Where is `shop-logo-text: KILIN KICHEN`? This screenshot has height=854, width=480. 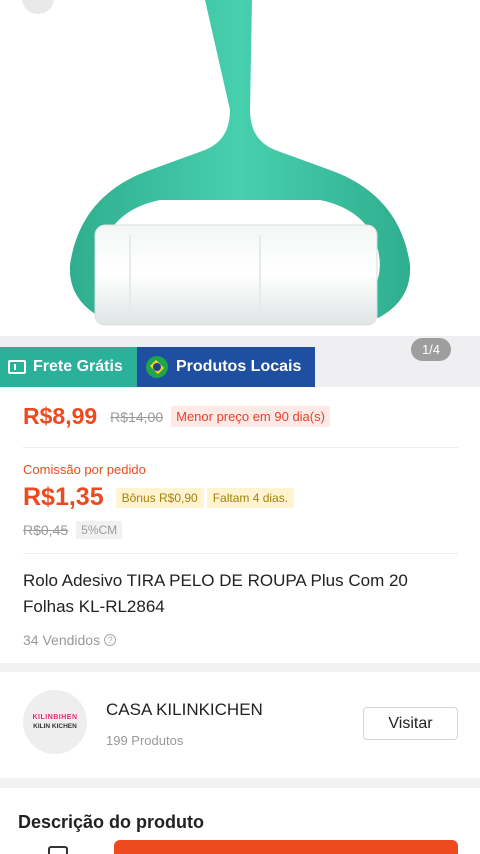 shop-logo-text: KILIN KICHEN is located at coordinates (55, 726).